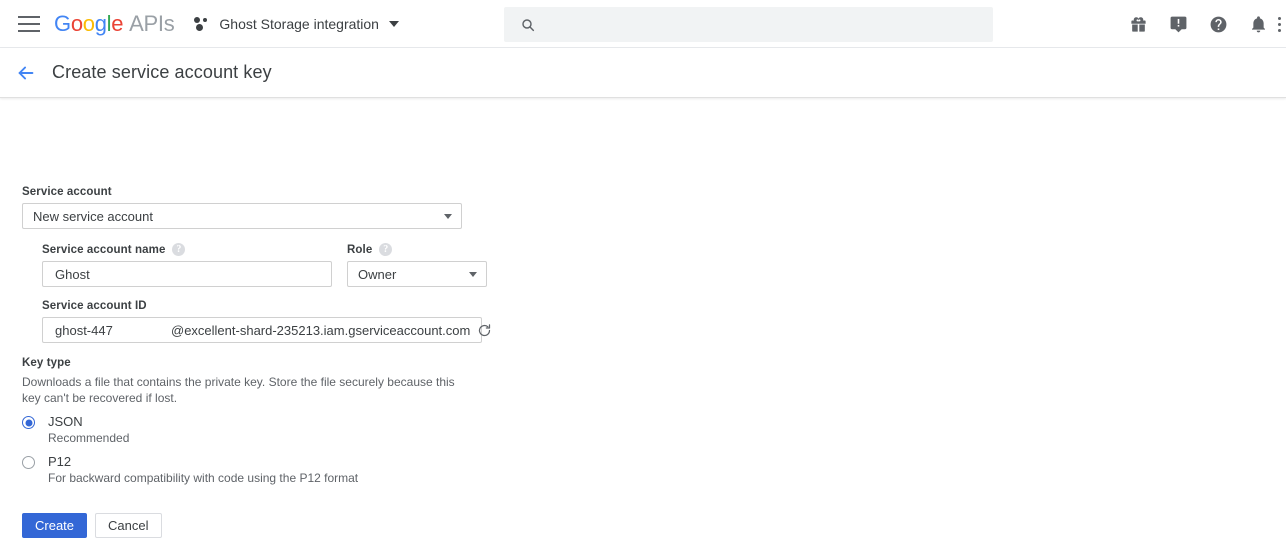 This screenshot has width=1286, height=538. I want to click on service-account-select: New service account, so click(242, 216).